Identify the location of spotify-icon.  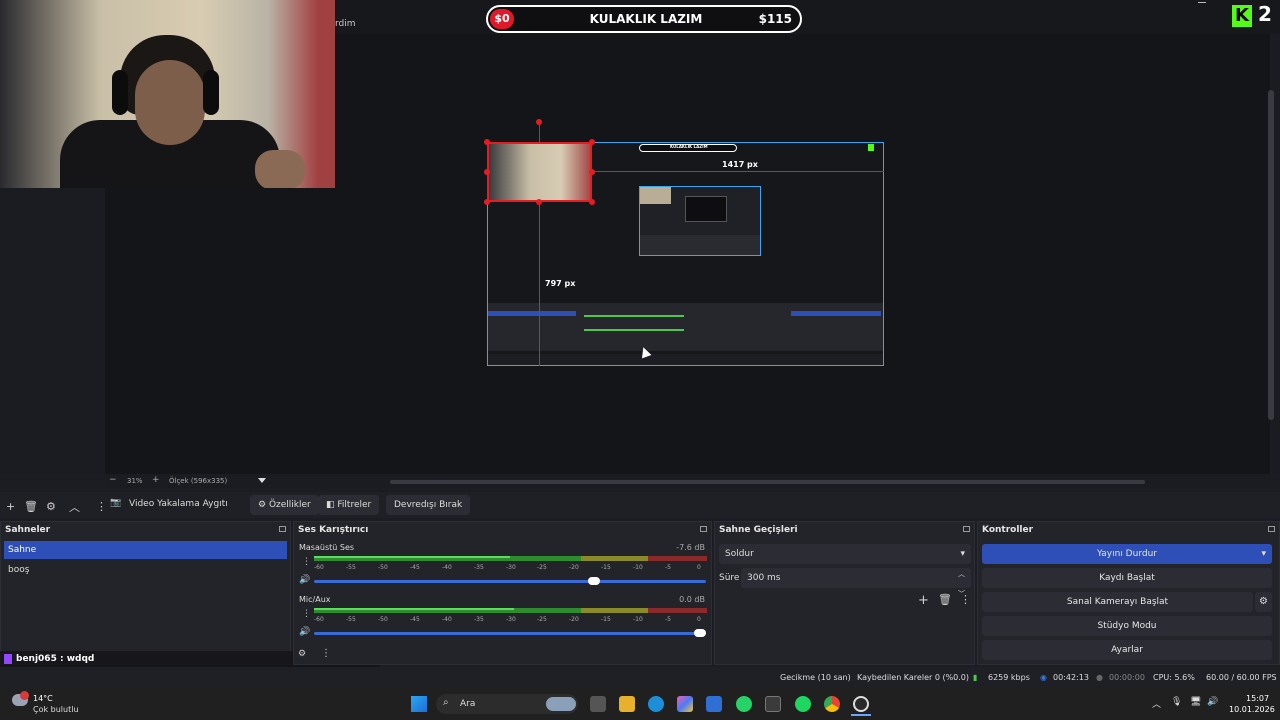
(803, 704).